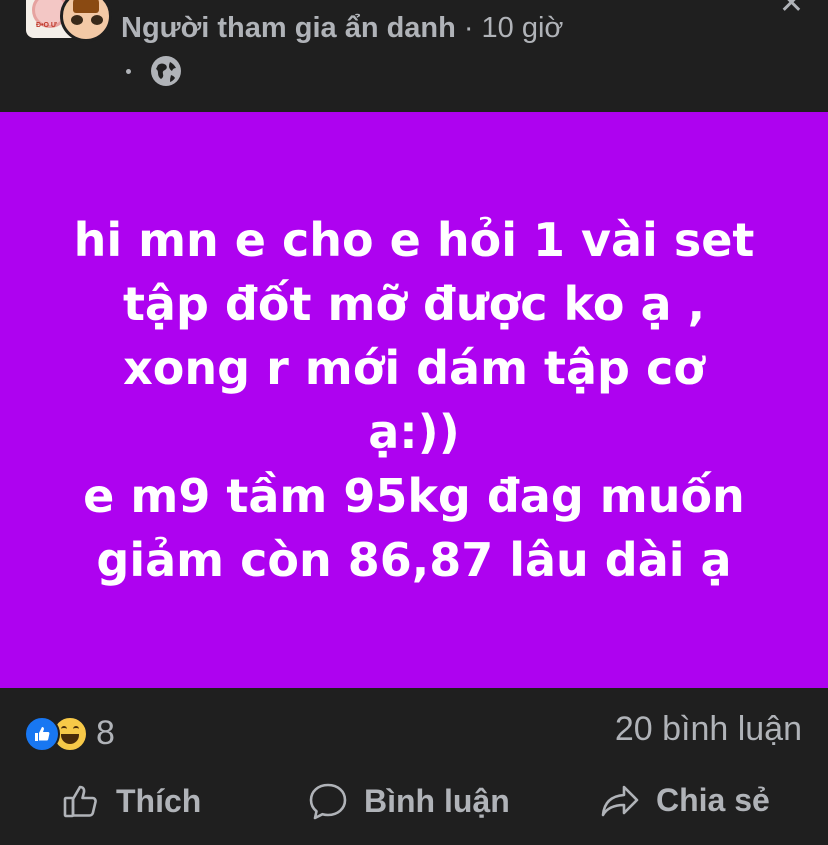 The width and height of the screenshot is (828, 845). I want to click on share-button: Chia sẻ, so click(685, 800).